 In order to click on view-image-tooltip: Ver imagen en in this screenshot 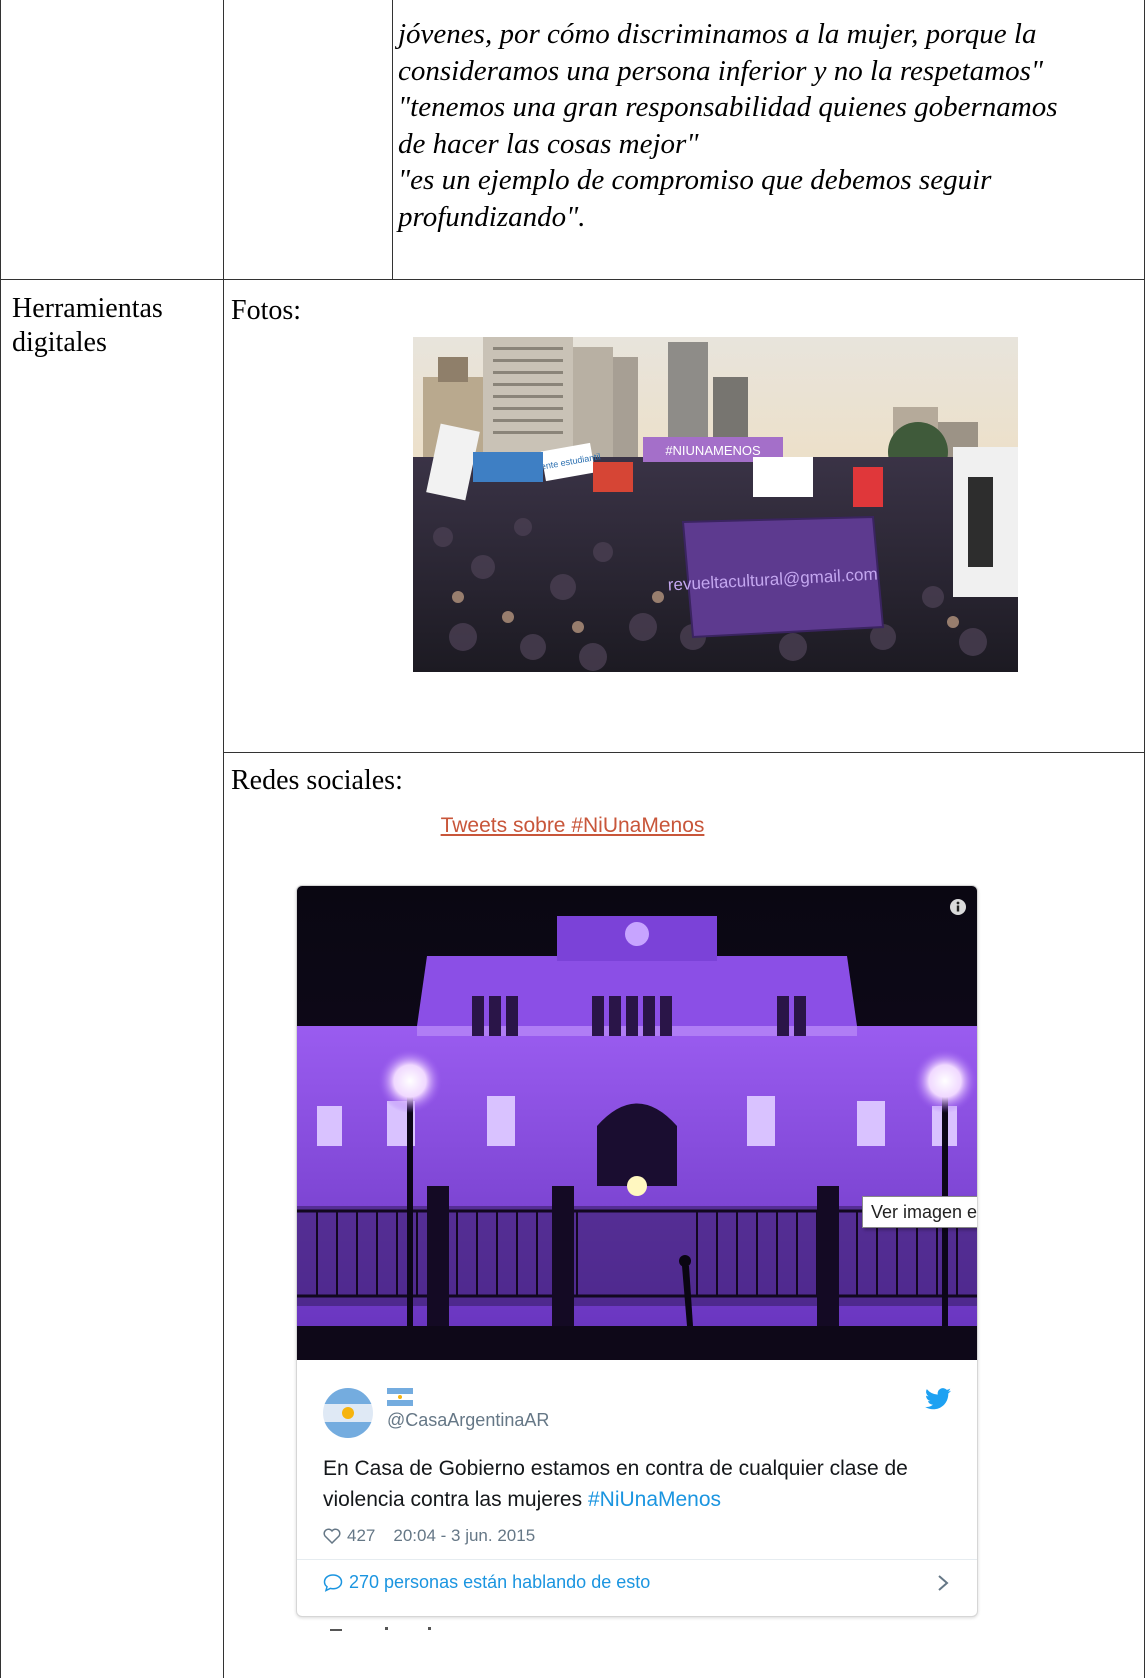, I will do `click(919, 1212)`.